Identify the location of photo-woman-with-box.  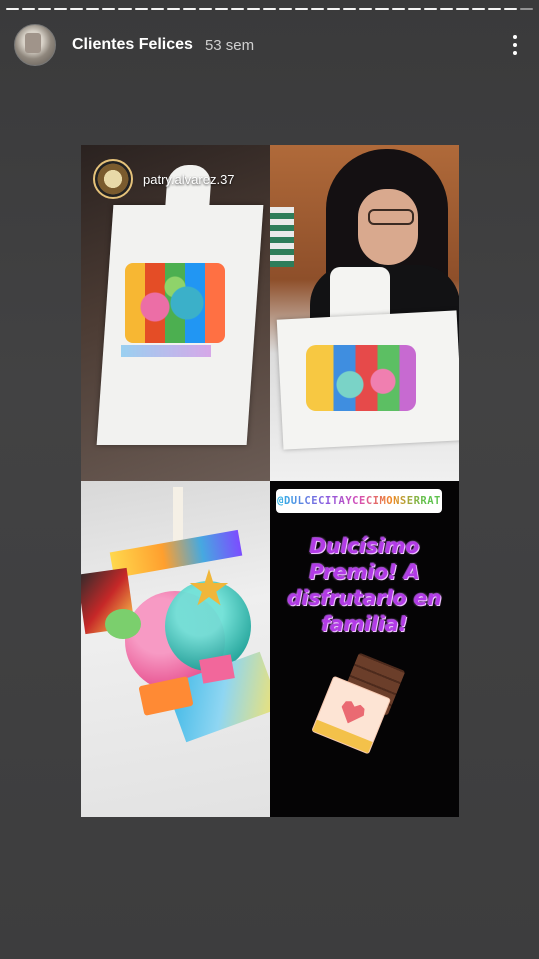
(364, 313).